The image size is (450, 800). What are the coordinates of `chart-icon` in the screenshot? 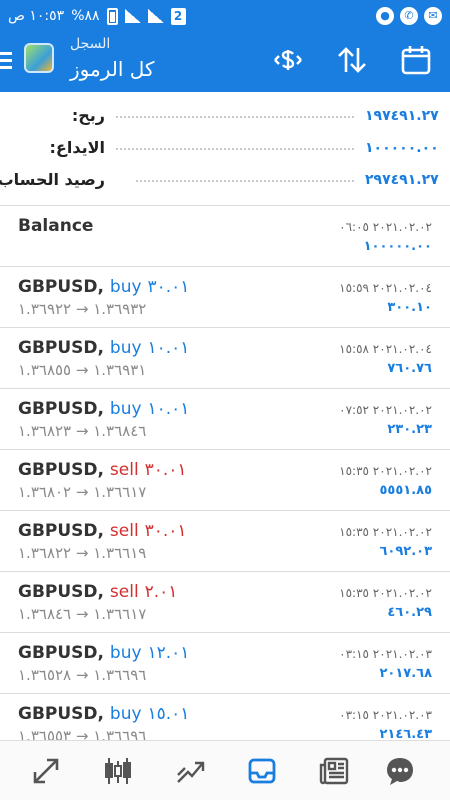 It's located at (118, 771).